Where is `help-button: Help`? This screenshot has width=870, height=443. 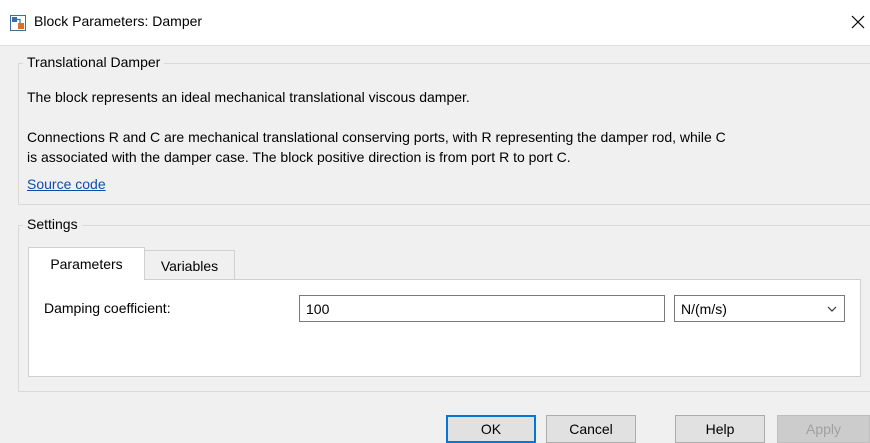
help-button: Help is located at coordinates (720, 429).